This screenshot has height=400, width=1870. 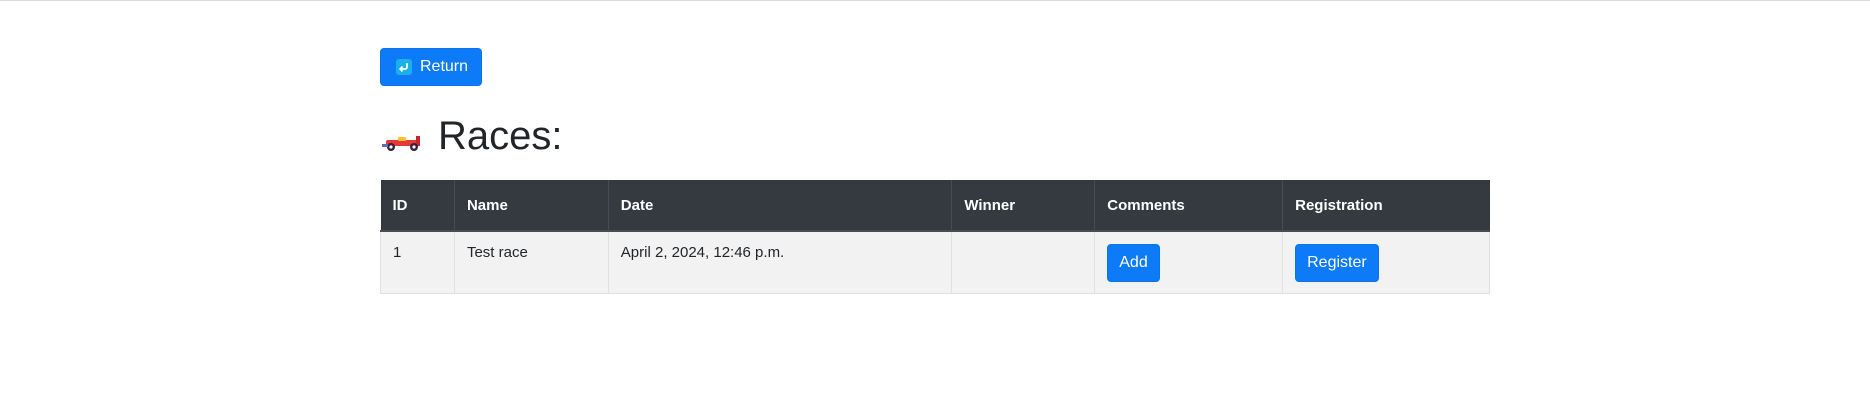 I want to click on header-winner: Winner, so click(x=1023, y=206).